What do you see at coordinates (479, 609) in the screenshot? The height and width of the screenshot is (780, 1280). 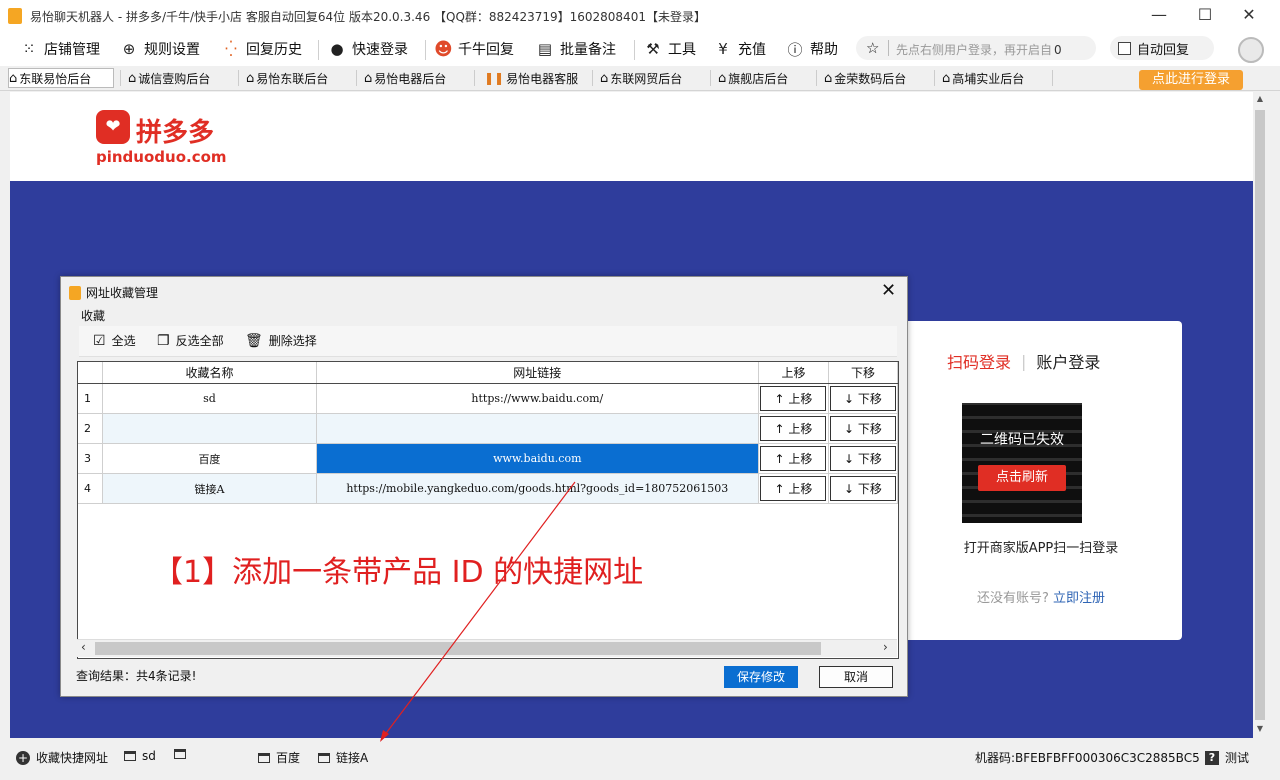 I see `annotation-arrow-line` at bounding box center [479, 609].